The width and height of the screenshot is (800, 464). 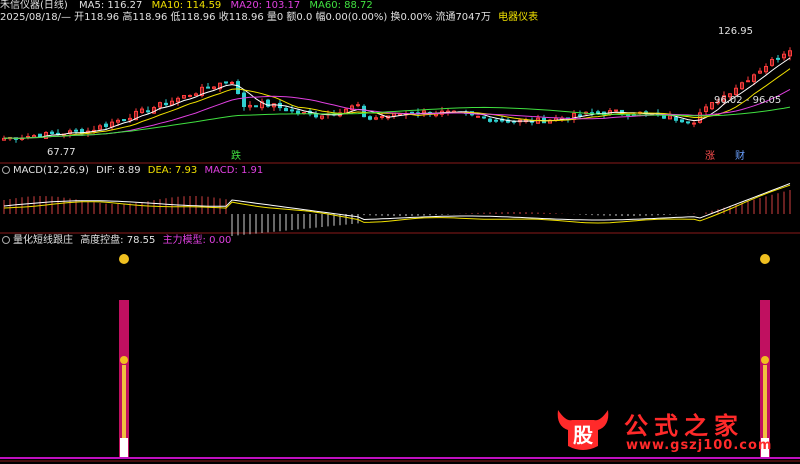 What do you see at coordinates (740, 156) in the screenshot?
I see `marker-cai: 财` at bounding box center [740, 156].